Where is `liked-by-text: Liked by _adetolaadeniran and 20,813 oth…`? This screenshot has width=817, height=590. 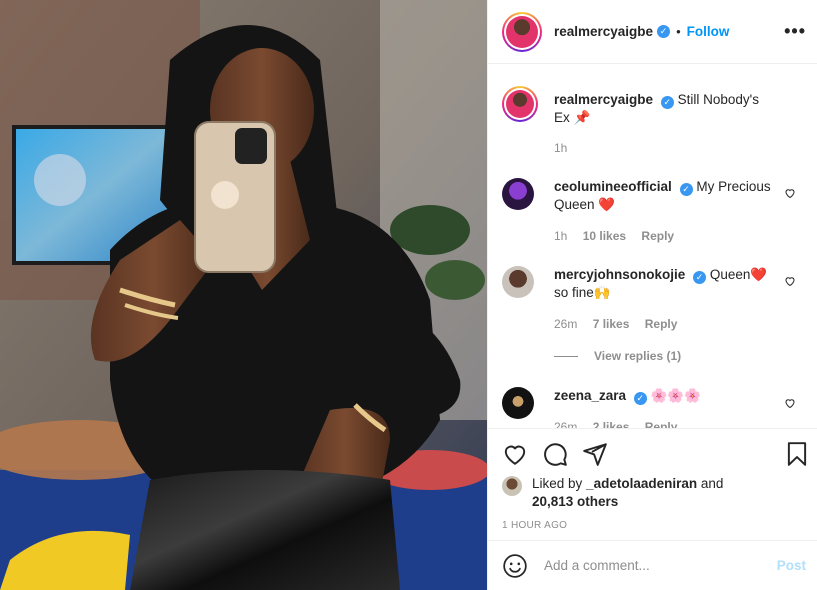
liked-by-text: Liked by _adetolaadeniran and 20,813 oth… is located at coordinates (627, 493).